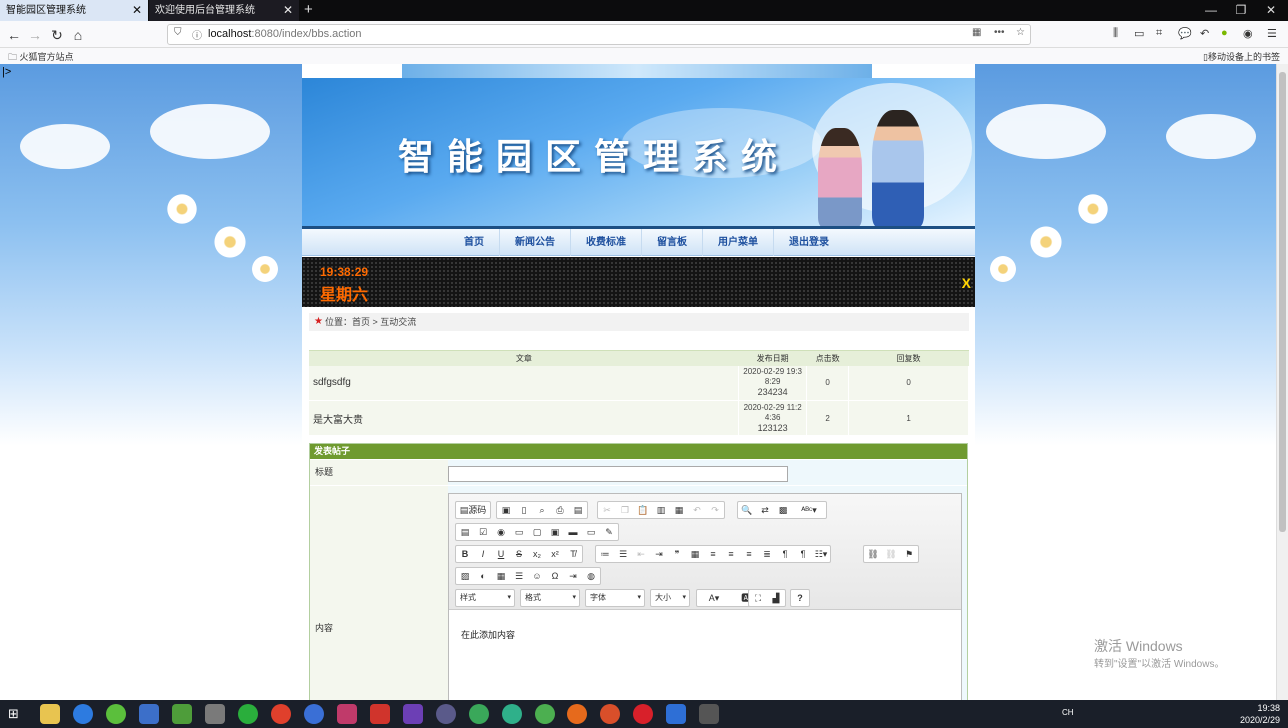  Describe the element at coordinates (524, 418) in the screenshot. I see `article-title-link: 是大富大贵` at that location.